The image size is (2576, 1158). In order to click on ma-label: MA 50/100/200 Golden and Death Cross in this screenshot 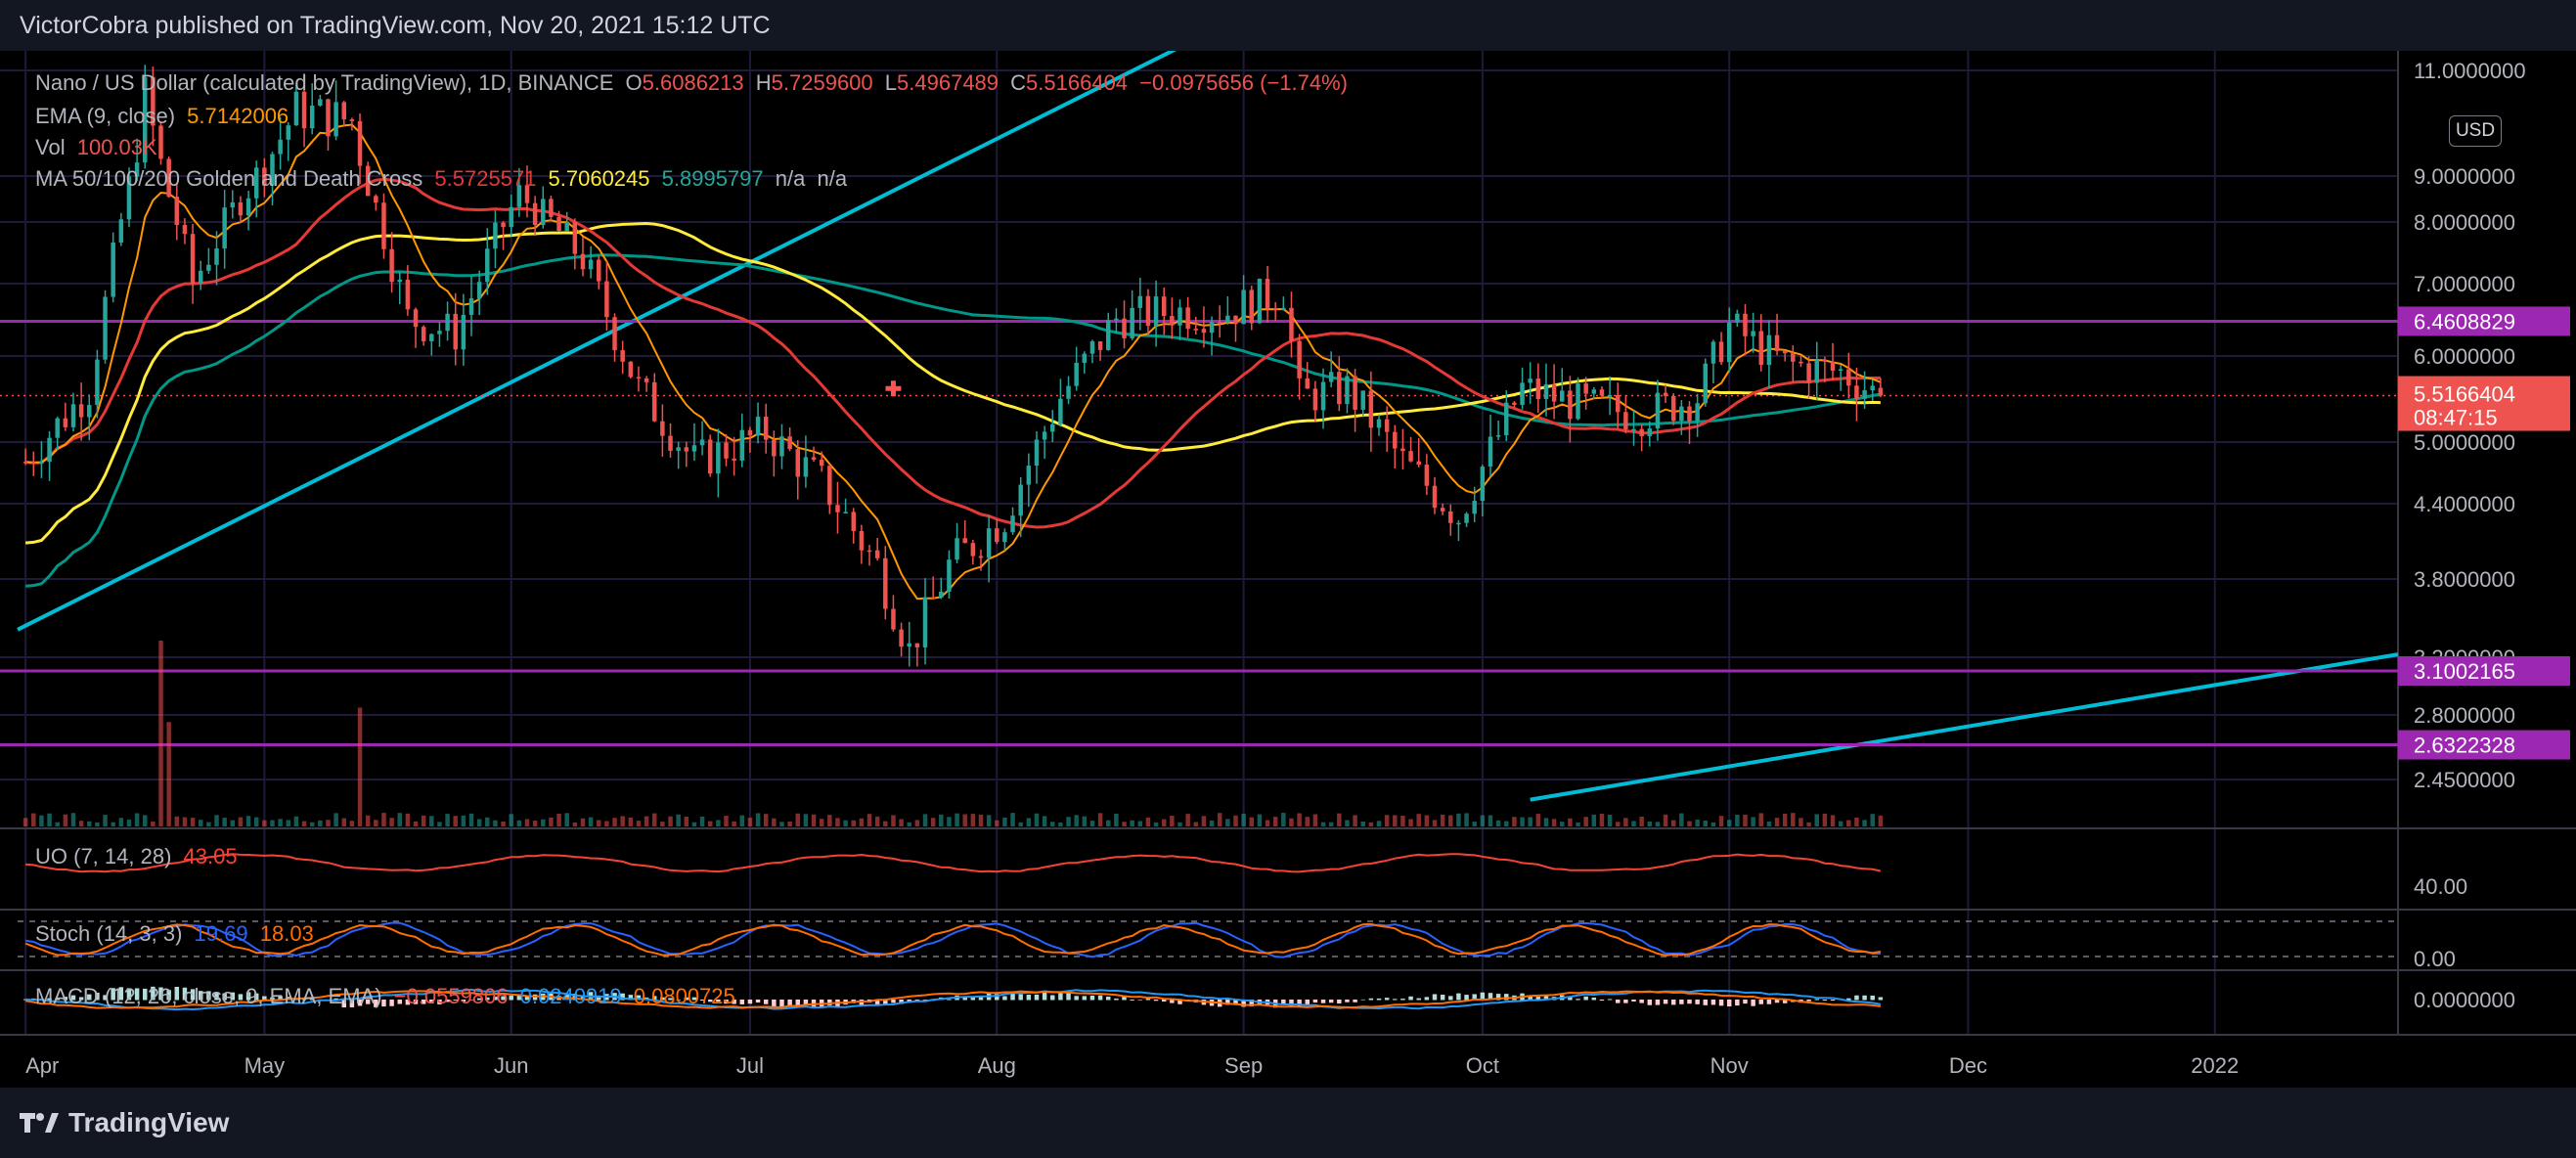, I will do `click(228, 178)`.